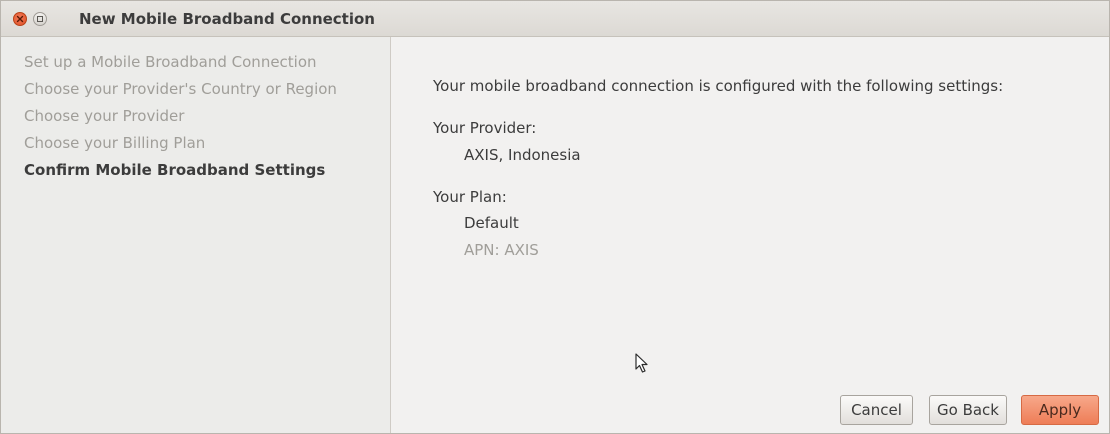 The width and height of the screenshot is (1110, 434). Describe the element at coordinates (522, 155) in the screenshot. I see `provider-value: AXIS, Indonesia` at that location.